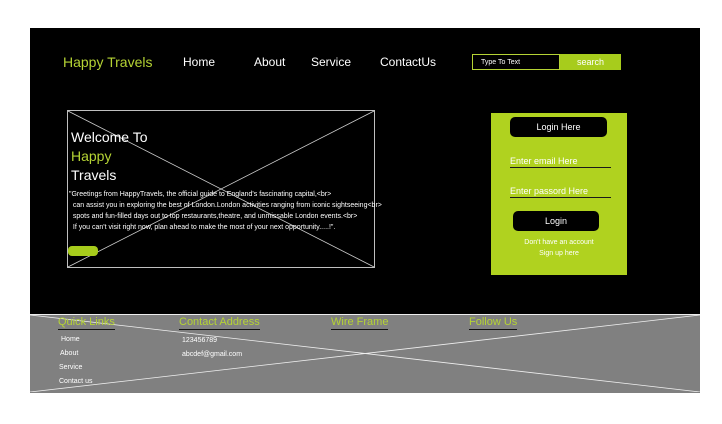  I want to click on search-bar: search, so click(546, 62).